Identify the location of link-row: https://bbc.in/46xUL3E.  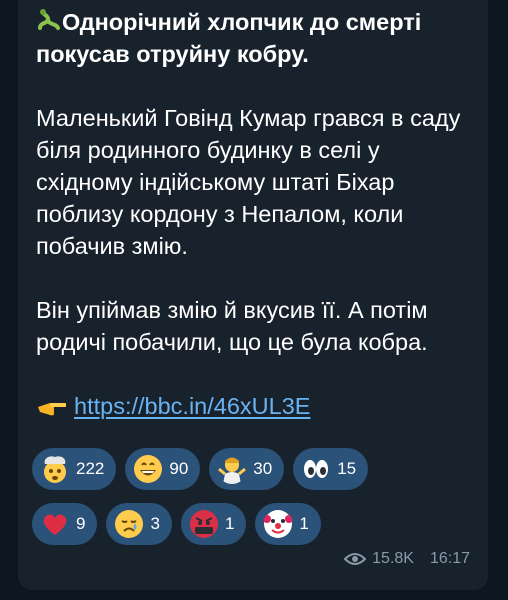
(254, 406).